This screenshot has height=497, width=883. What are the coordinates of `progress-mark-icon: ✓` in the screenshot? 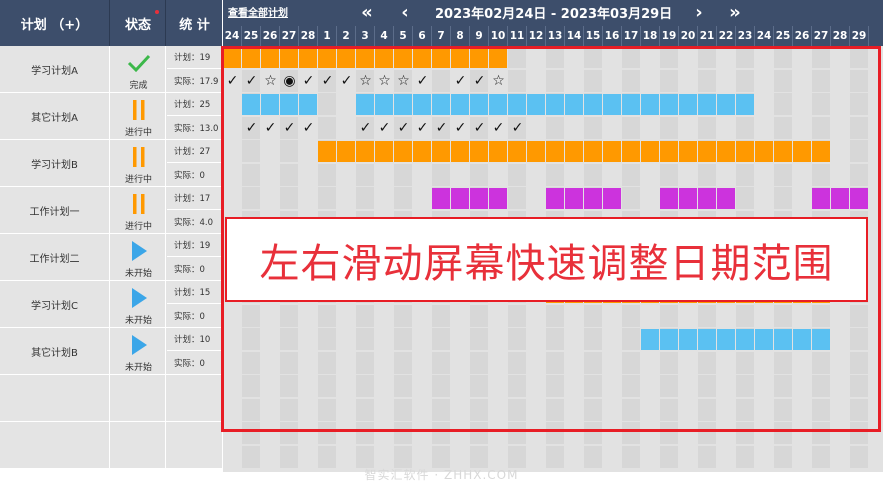 It's located at (308, 128).